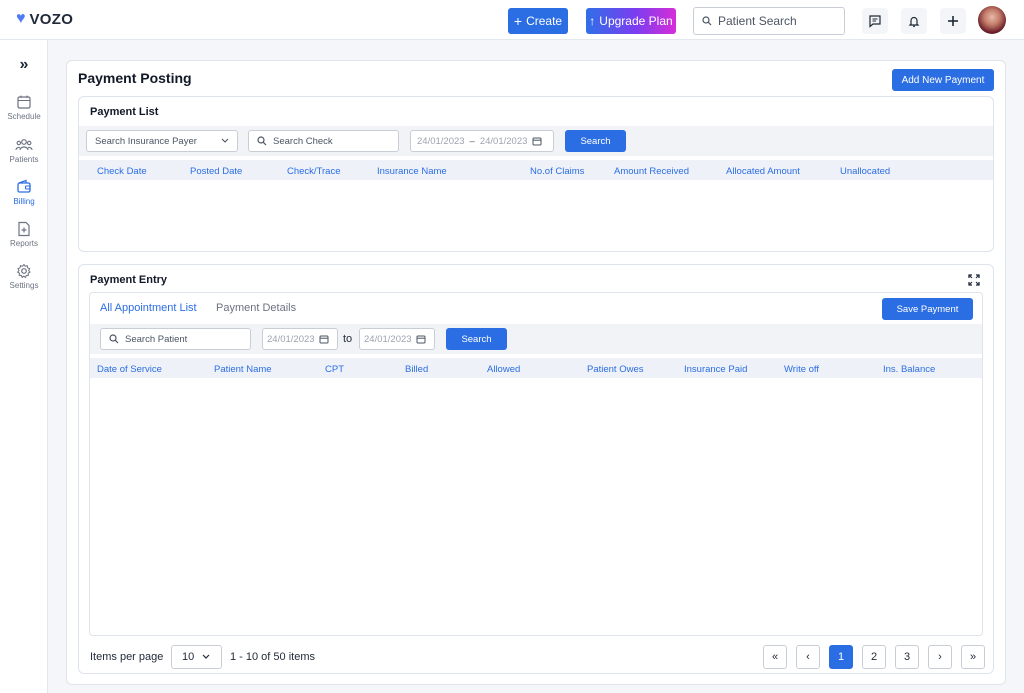  I want to click on sidebar-item-patients: Patients, so click(24, 150).